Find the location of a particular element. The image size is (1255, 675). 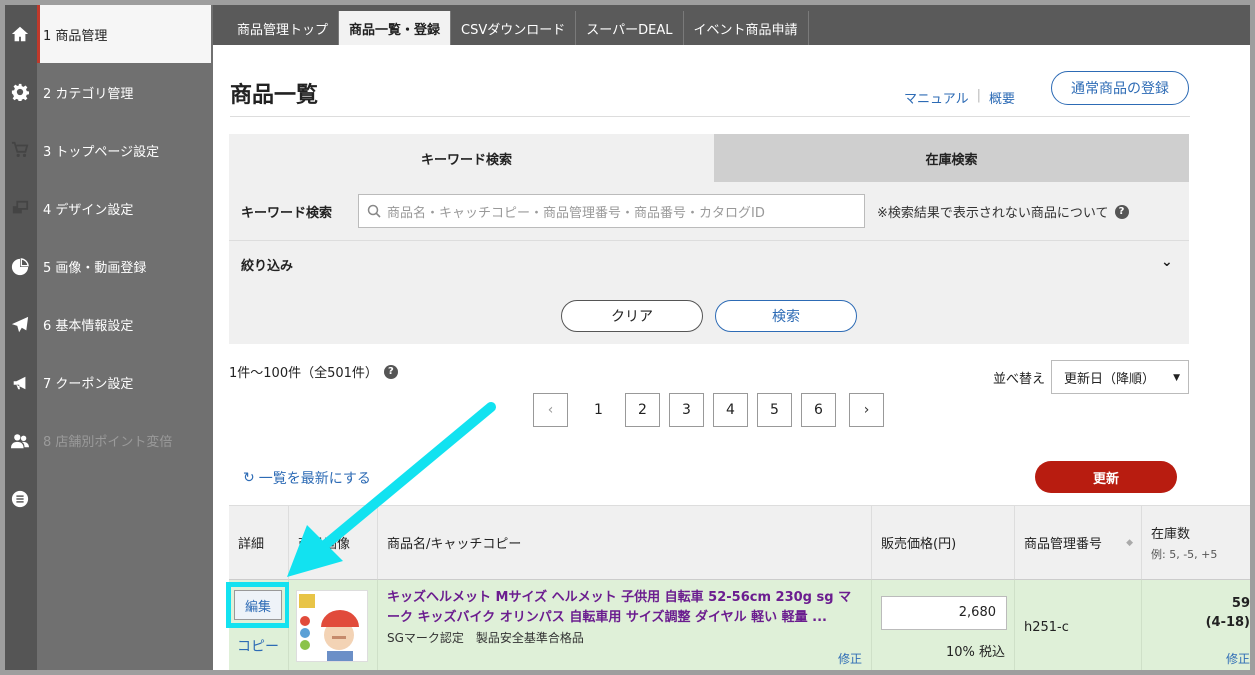

chevron-down-icon: ⌄ is located at coordinates (1167, 262).